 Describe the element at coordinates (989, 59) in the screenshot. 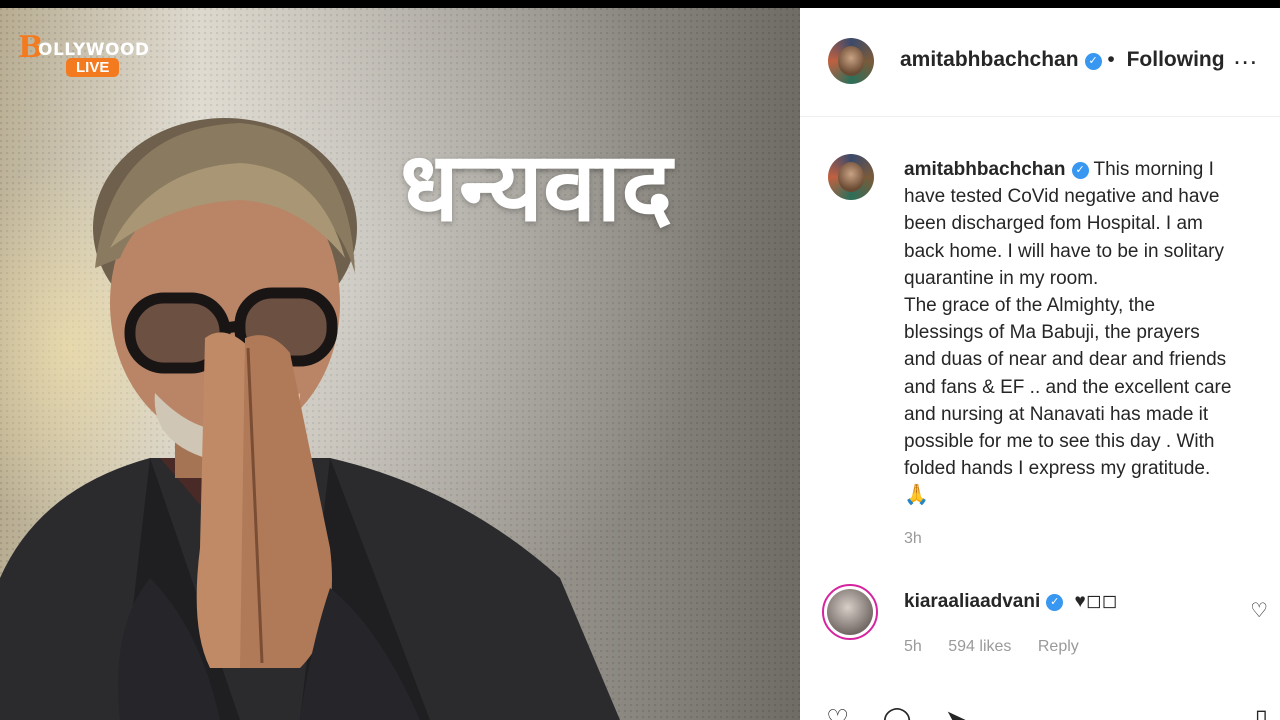

I see `author-username: amitabhbachchan` at that location.